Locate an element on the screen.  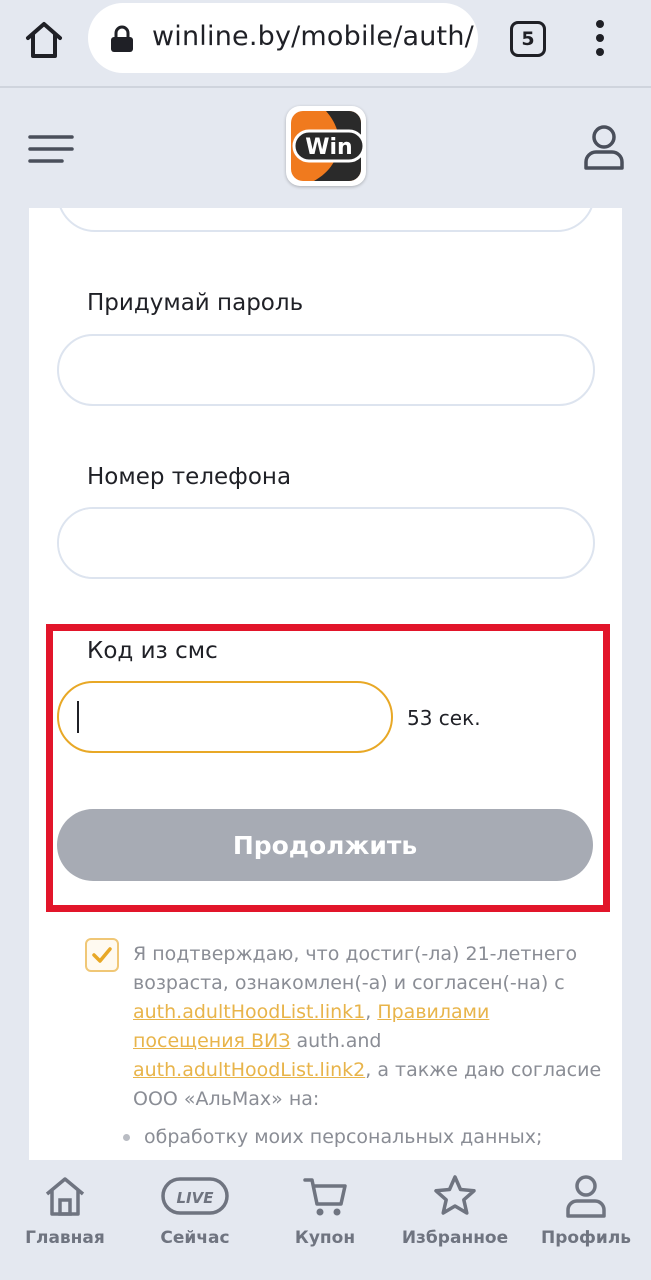
hamburger-menu-icon is located at coordinates (52, 149).